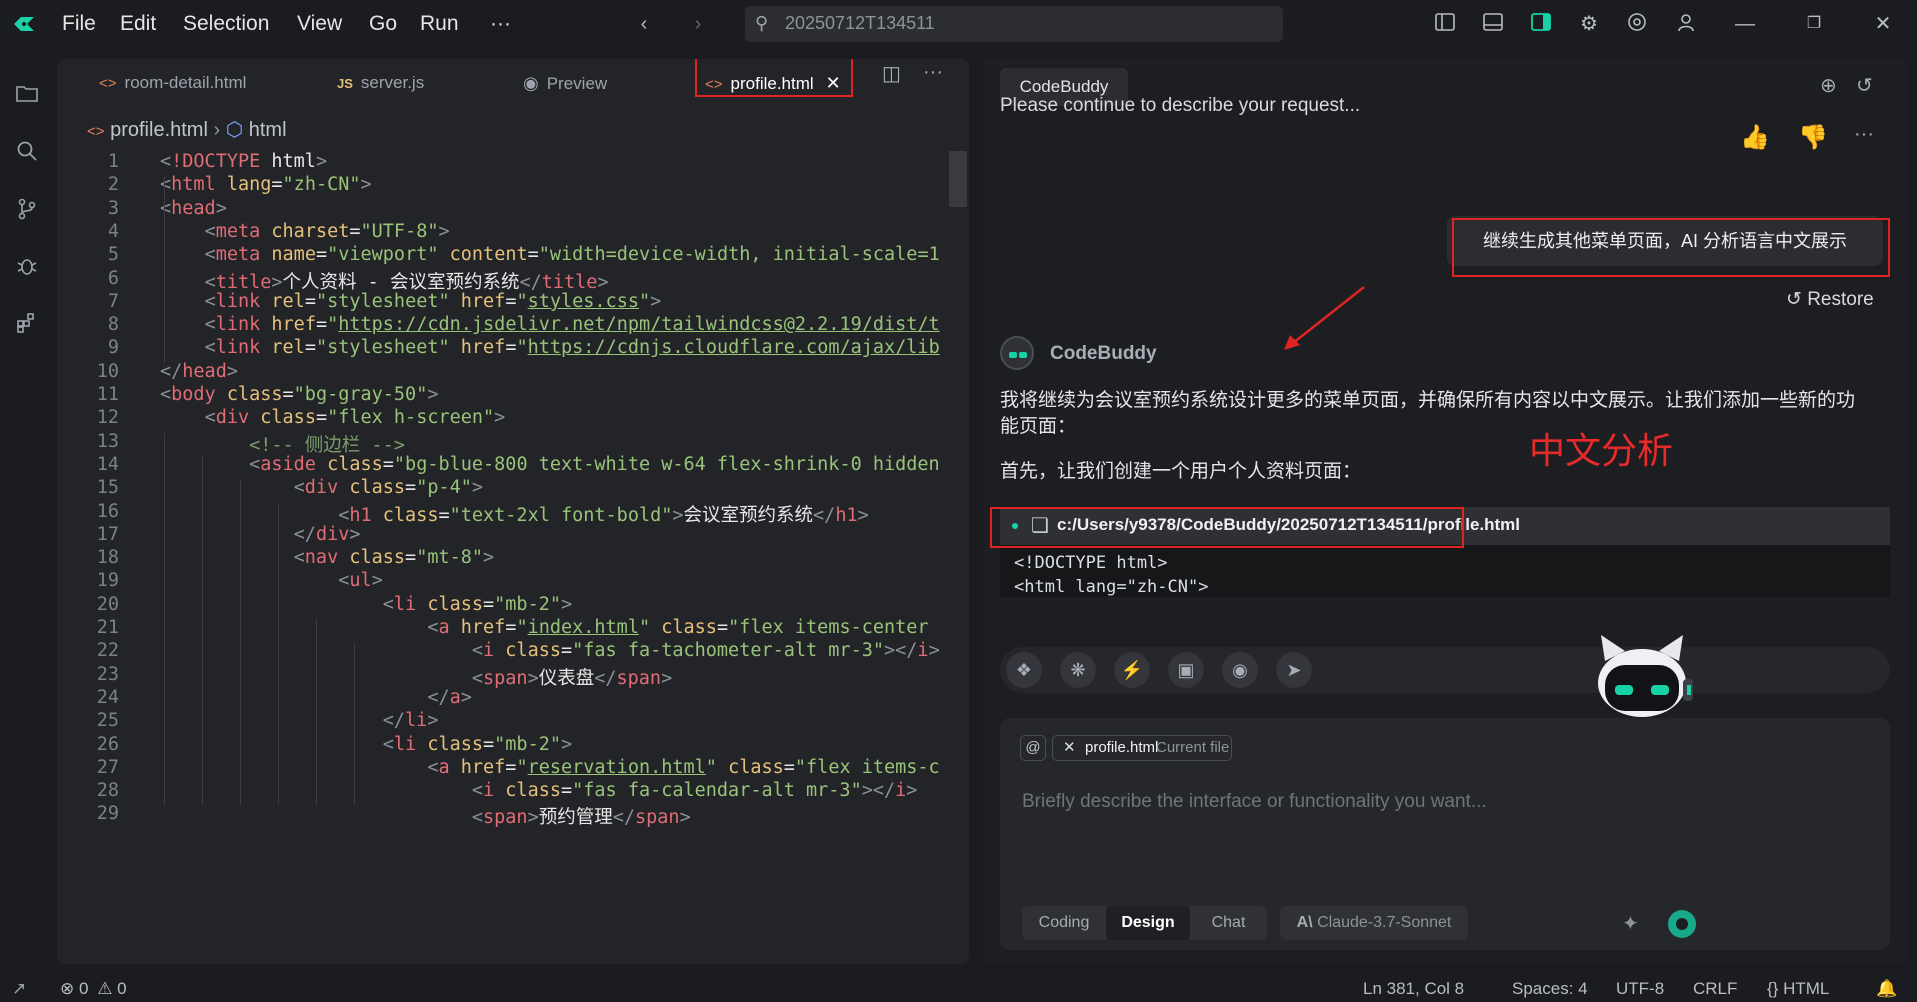  Describe the element at coordinates (1637, 24) in the screenshot. I see `browser-icon` at that location.